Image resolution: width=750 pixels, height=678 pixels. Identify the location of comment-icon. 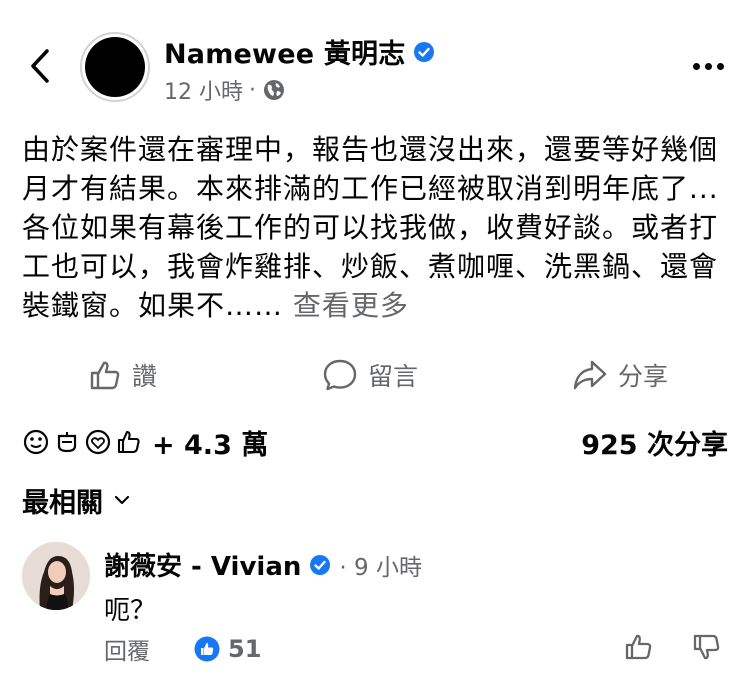
(340, 375).